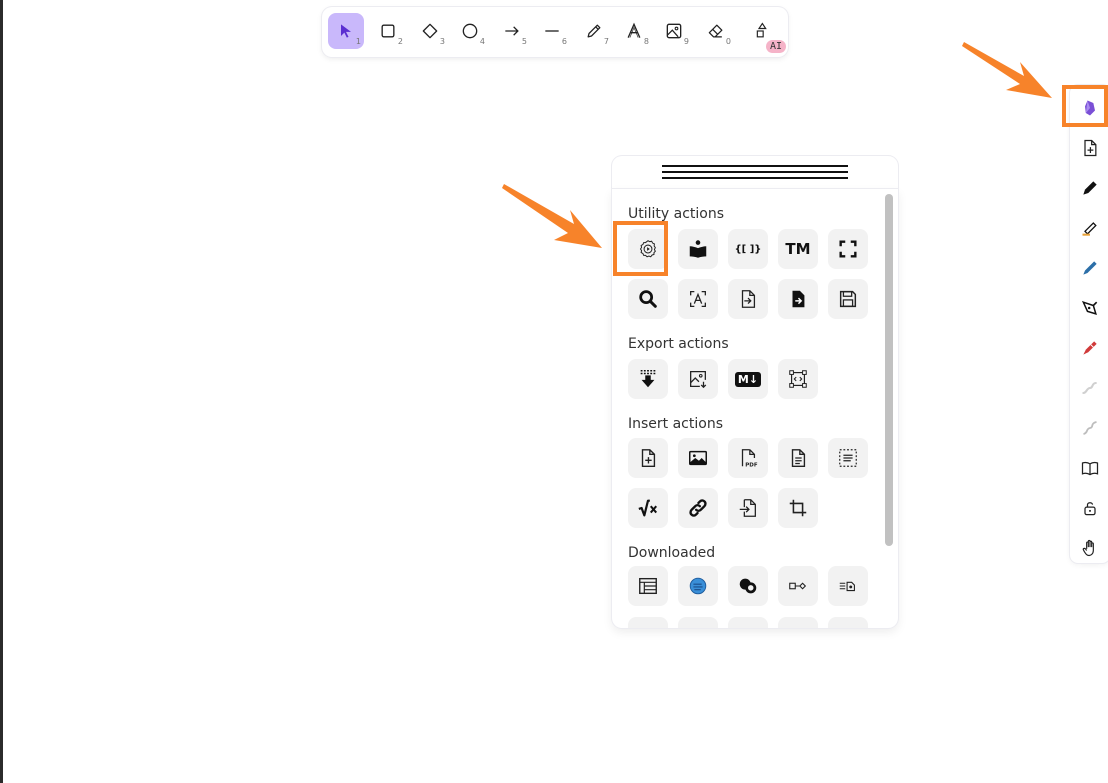 The height and width of the screenshot is (783, 1108). I want to click on tool-ellipse: 4, so click(470, 31).